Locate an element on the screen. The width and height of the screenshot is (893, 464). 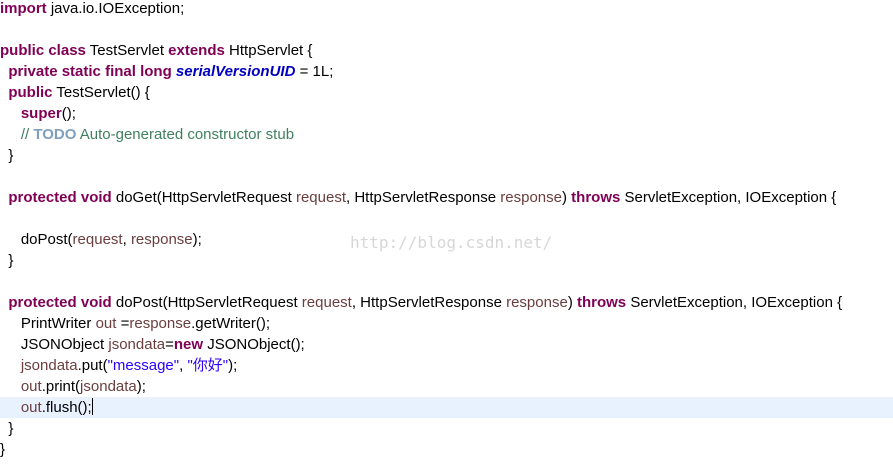
code-line: JSONObject jsondata=new JSONObject(); is located at coordinates (446, 344).